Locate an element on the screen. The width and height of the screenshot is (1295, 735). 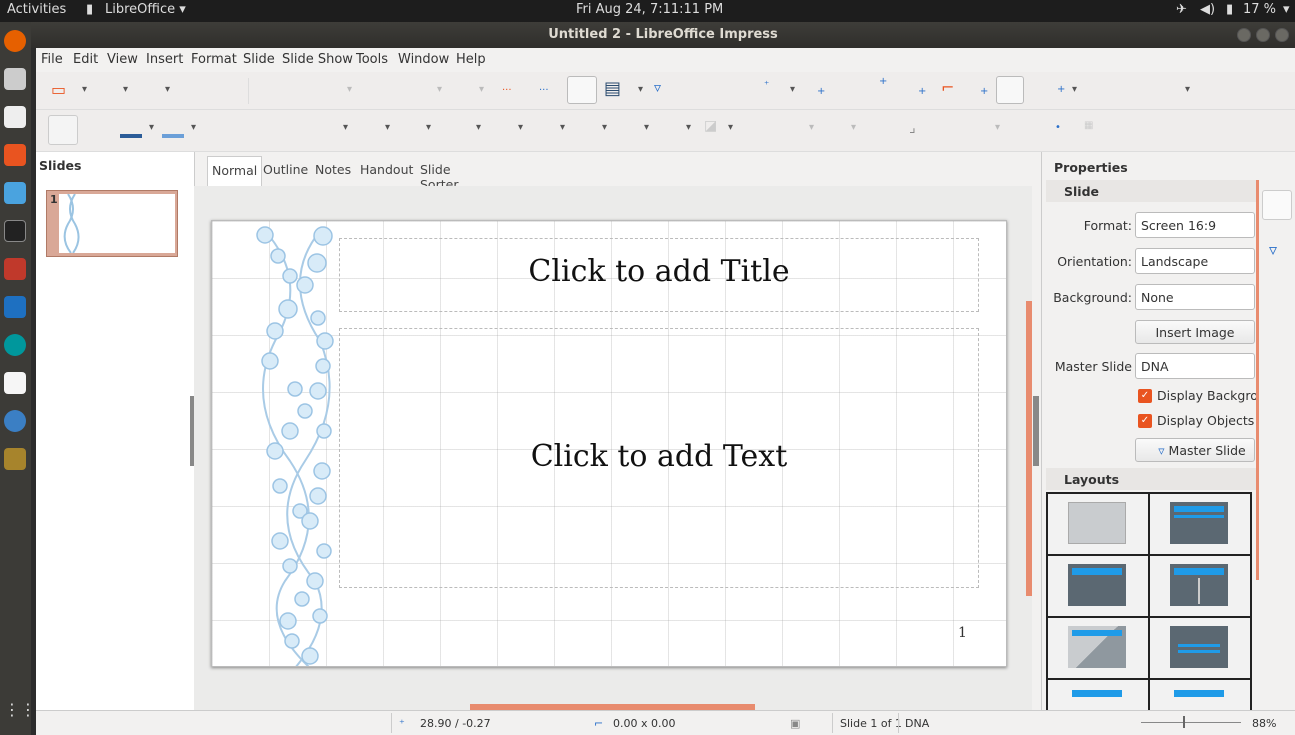
select-button is located at coordinates (63, 130).